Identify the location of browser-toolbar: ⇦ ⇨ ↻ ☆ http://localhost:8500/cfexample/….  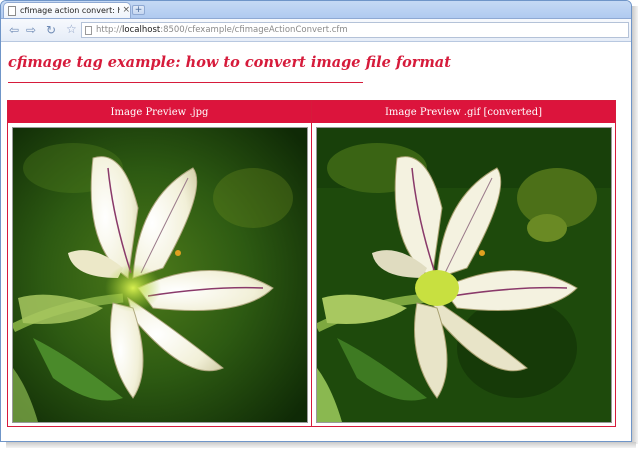
(316, 30).